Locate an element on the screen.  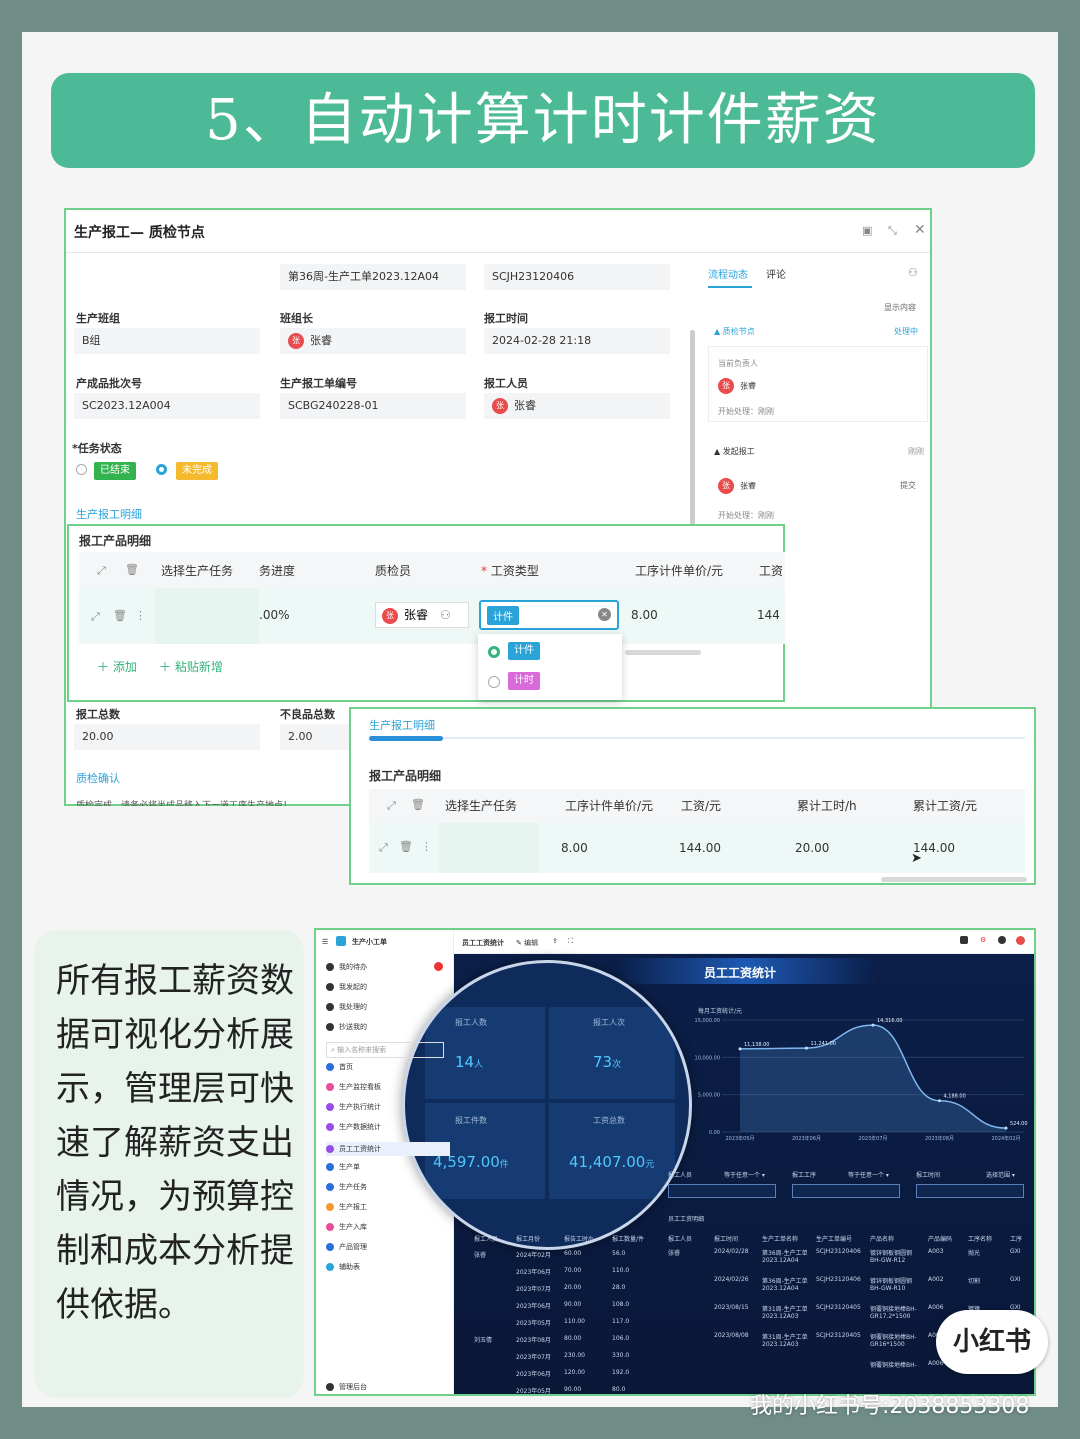
fullscreen-icon: ⛶ is located at coordinates (570, 941).